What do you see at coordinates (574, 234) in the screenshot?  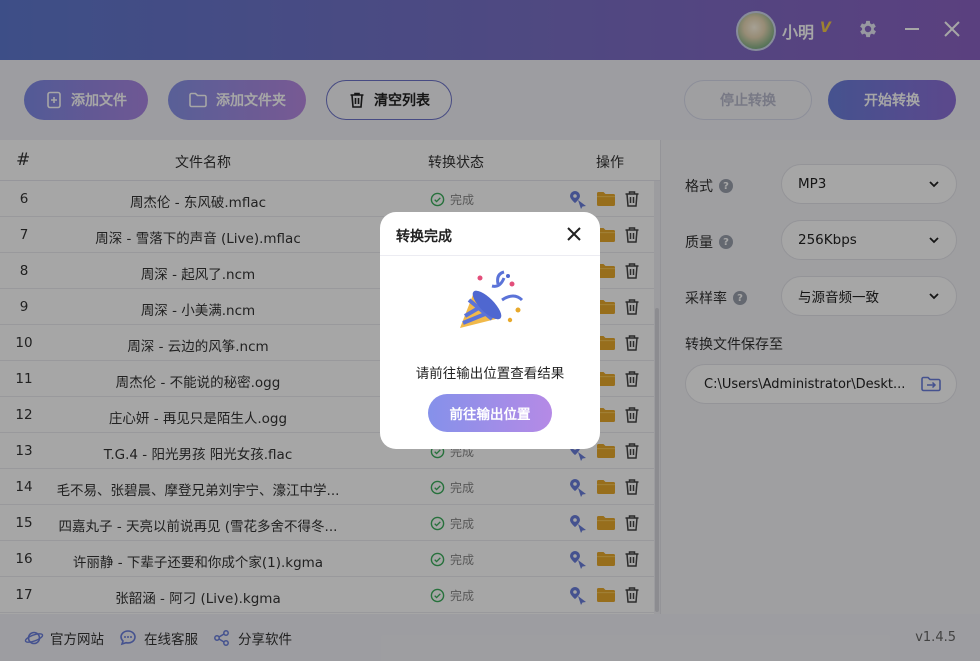 I see `close-icon` at bounding box center [574, 234].